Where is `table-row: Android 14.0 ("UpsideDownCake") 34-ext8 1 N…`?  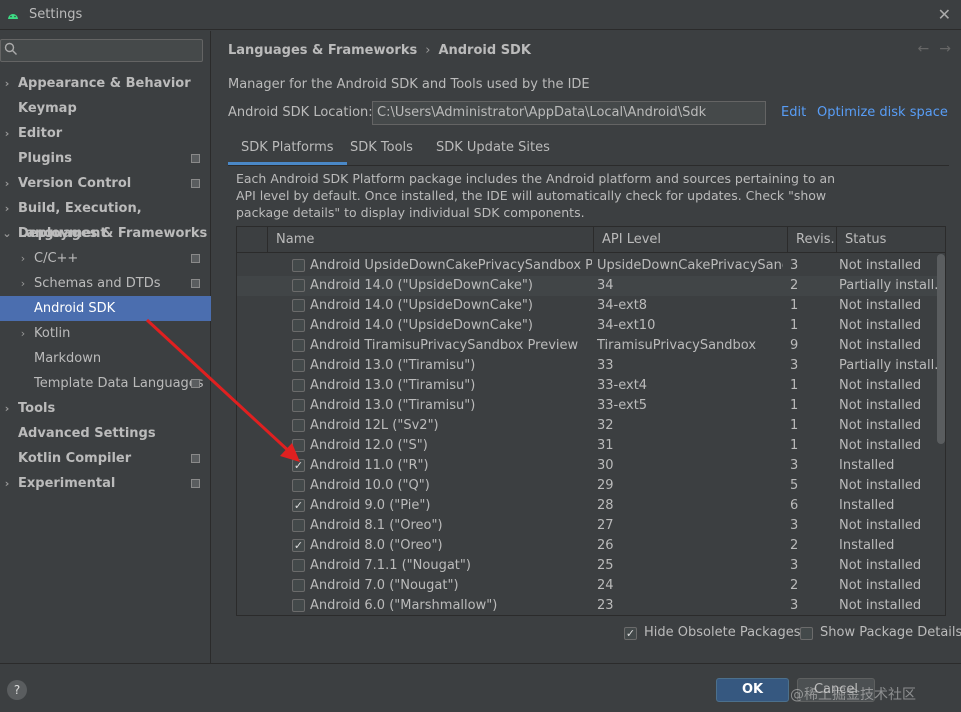
table-row: Android 14.0 ("UpsideDownCake") 34-ext8 1 N… is located at coordinates (587, 306).